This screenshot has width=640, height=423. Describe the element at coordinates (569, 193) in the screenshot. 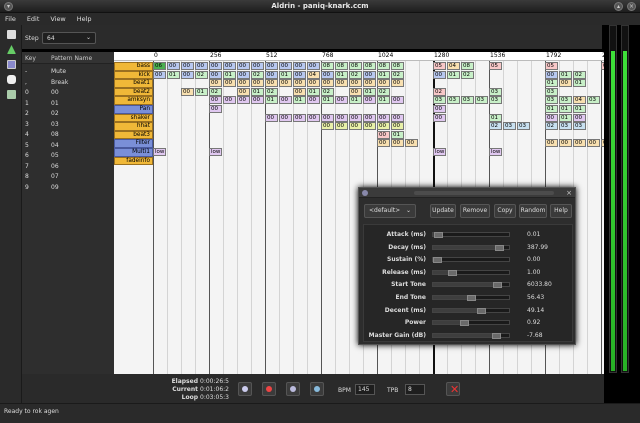

I see `close-icon: ×` at that location.